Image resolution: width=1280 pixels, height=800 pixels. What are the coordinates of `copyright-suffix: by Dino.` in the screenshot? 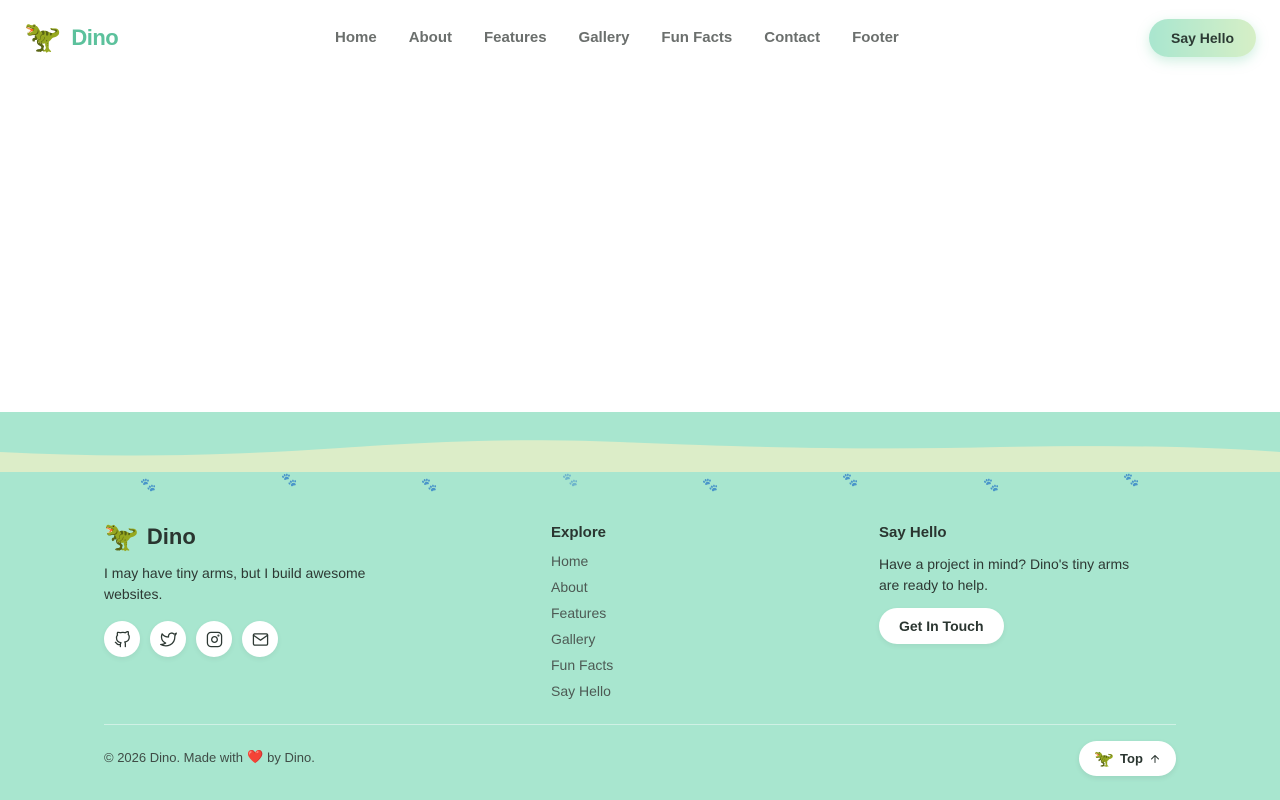 It's located at (291, 757).